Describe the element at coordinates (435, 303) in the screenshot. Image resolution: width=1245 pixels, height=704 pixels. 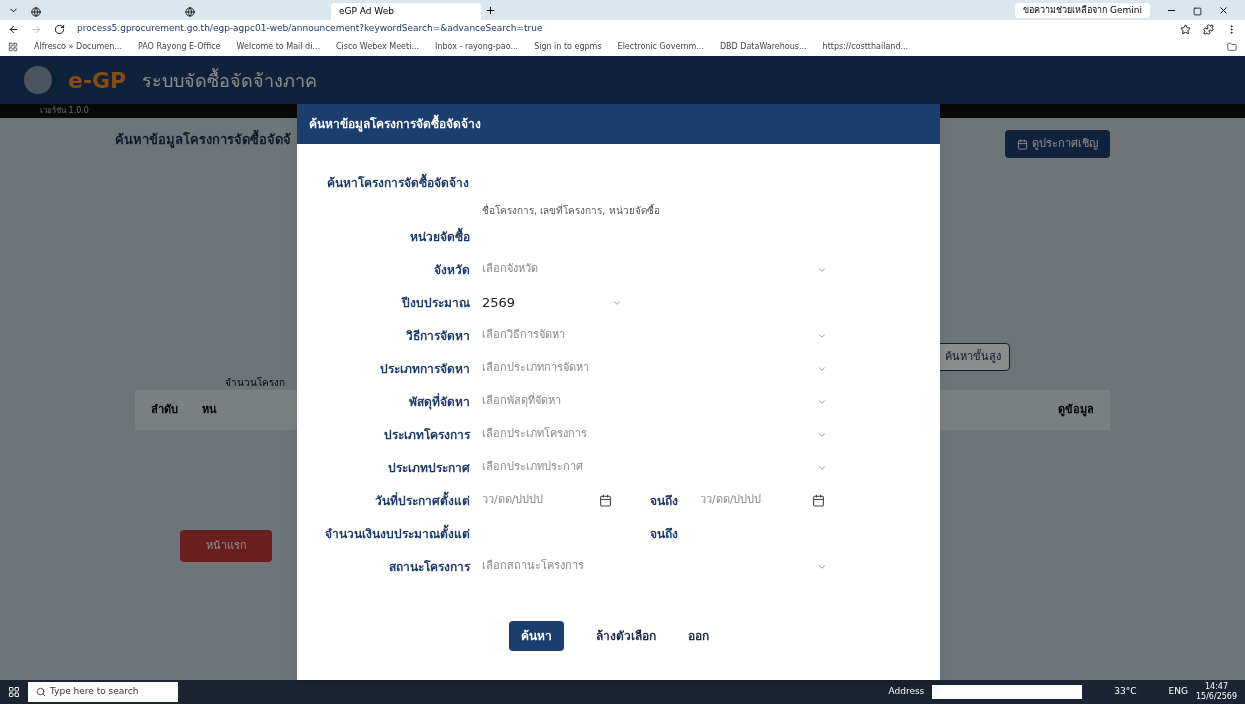
I see `field-label: ปีงบประมาณ` at that location.